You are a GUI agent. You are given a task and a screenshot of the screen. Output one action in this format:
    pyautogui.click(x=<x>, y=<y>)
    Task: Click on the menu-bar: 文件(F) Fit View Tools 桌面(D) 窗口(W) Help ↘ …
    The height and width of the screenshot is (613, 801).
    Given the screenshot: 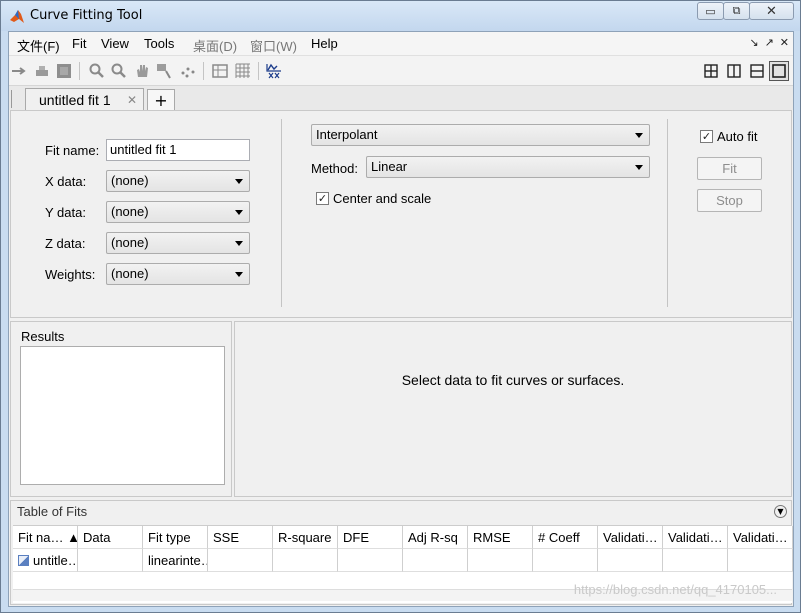 What is the action you would take?
    pyautogui.click(x=401, y=44)
    